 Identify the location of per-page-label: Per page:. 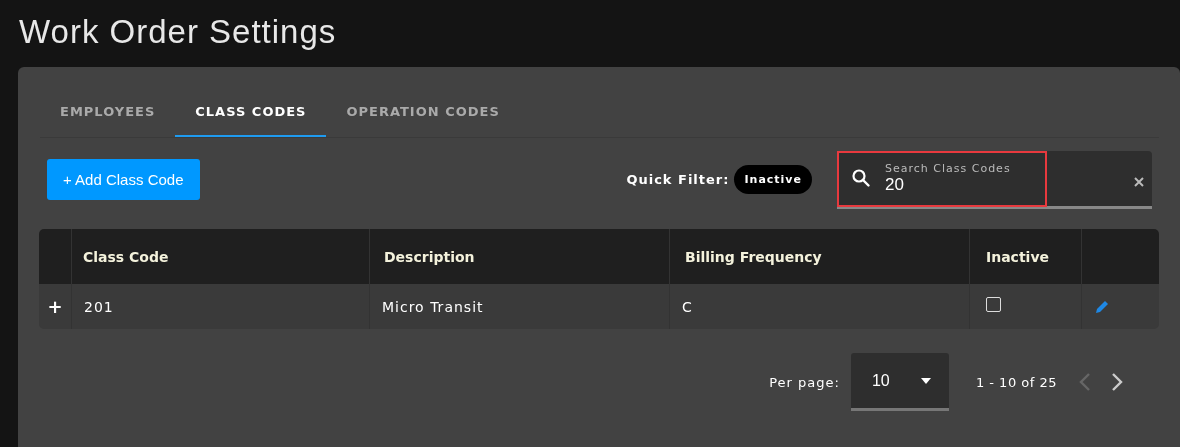
(804, 382).